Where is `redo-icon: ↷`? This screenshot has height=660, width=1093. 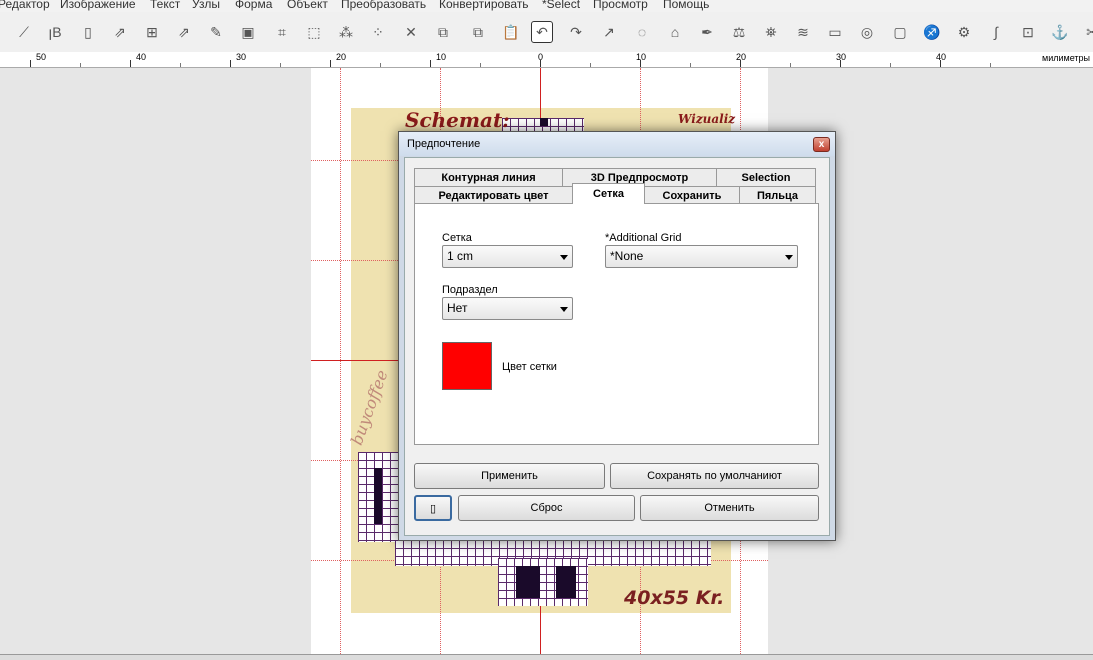 redo-icon: ↷ is located at coordinates (576, 32).